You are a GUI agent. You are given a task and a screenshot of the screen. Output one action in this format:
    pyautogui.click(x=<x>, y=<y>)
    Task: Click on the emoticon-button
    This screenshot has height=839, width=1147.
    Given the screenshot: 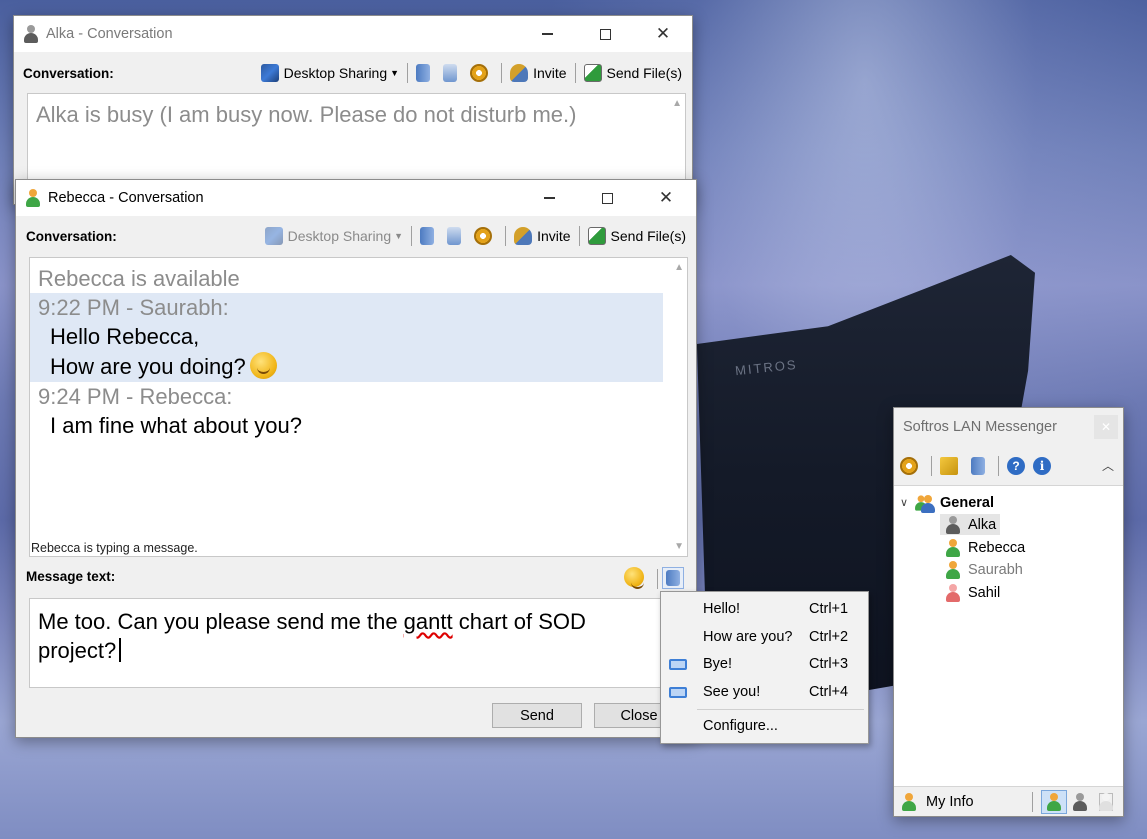 What is the action you would take?
    pyautogui.click(x=634, y=578)
    